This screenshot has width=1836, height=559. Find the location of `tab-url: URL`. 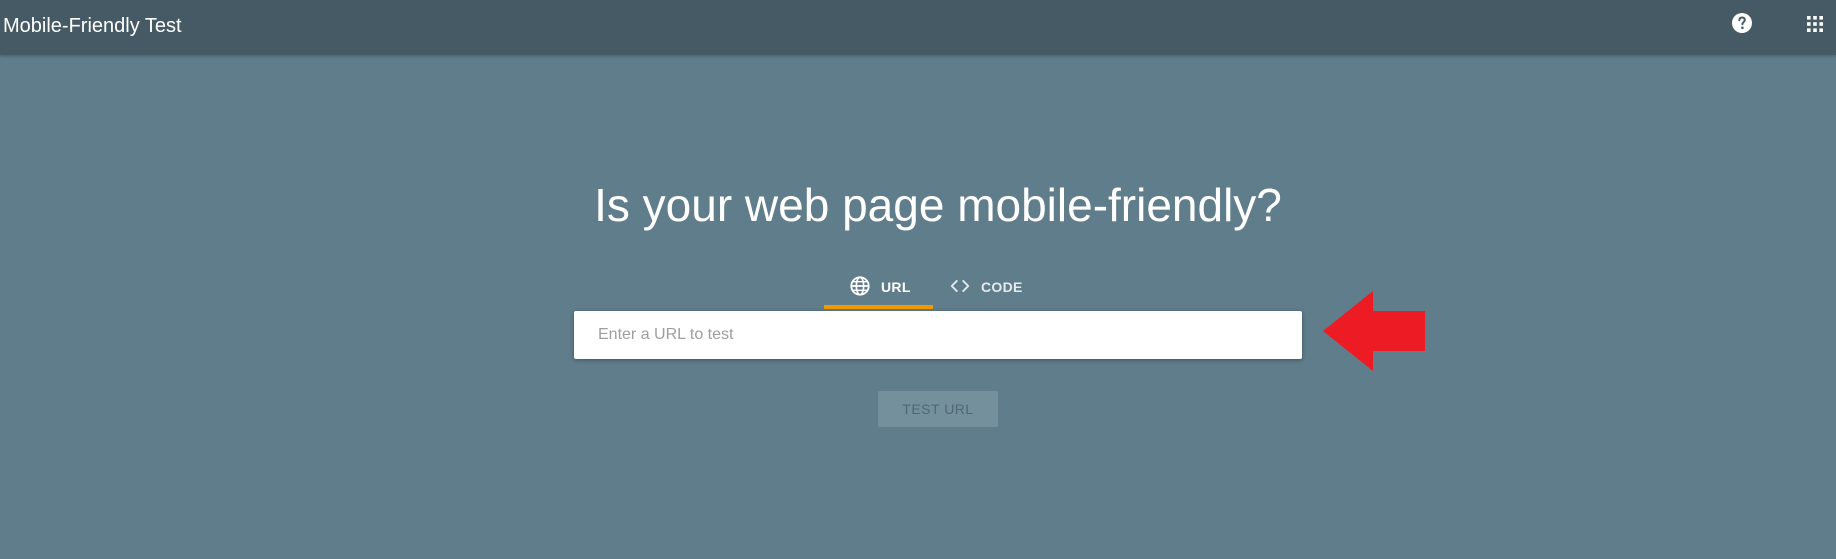

tab-url: URL is located at coordinates (878, 286).